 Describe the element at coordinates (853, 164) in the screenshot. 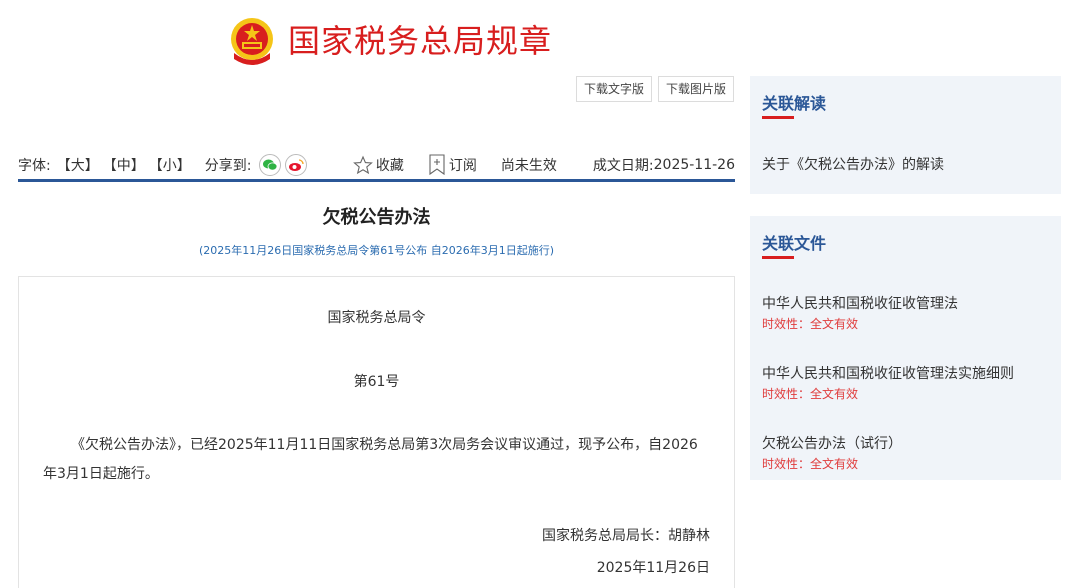

I see `related-interpretation-link: 关于《欠税公告办法》的解读` at that location.